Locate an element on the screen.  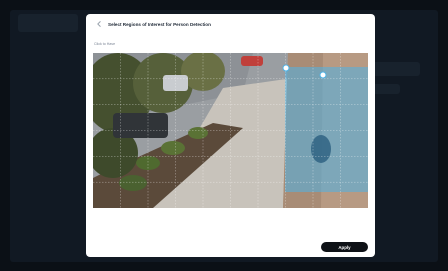
background-header-block is located at coordinates (48, 23).